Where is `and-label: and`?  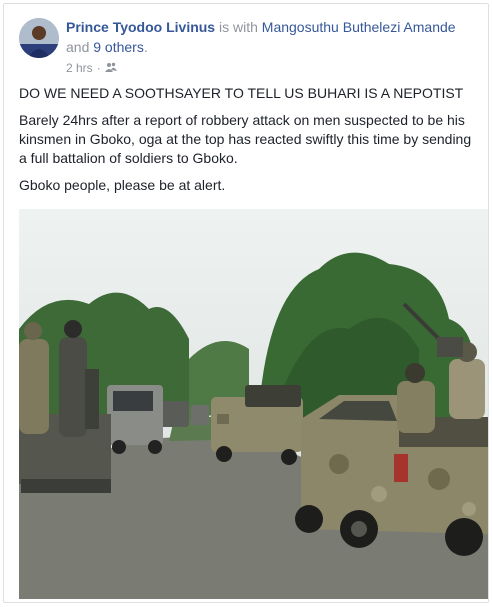
and-label: and is located at coordinates (78, 47).